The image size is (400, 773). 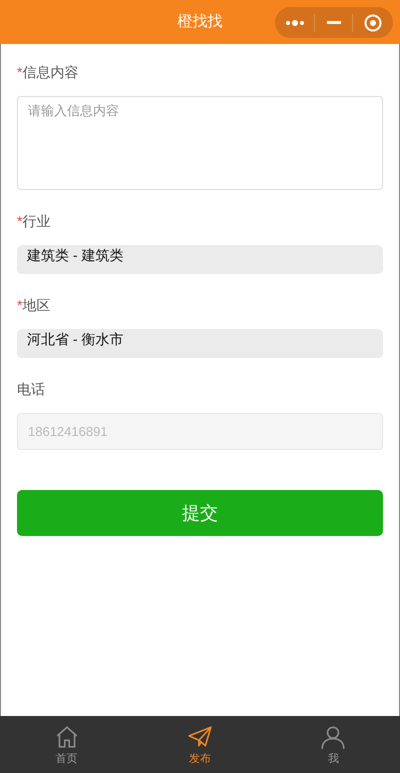 I want to click on field-label: 地区, so click(x=36, y=305).